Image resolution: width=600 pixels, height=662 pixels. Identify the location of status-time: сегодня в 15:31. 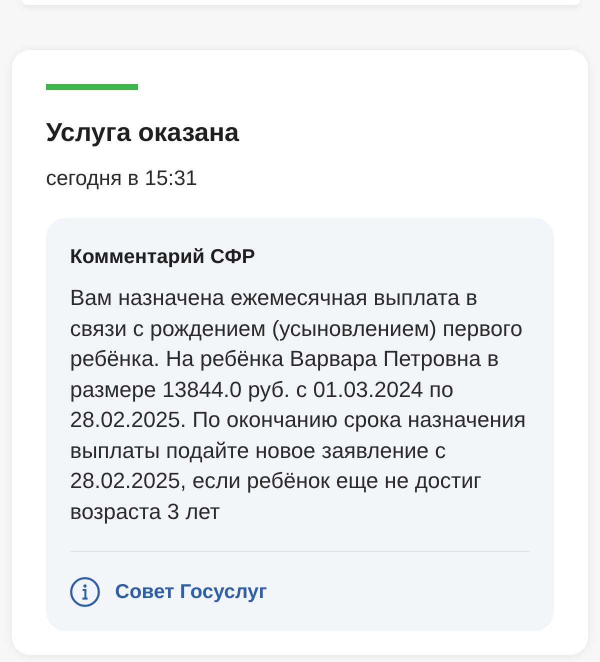
(122, 179).